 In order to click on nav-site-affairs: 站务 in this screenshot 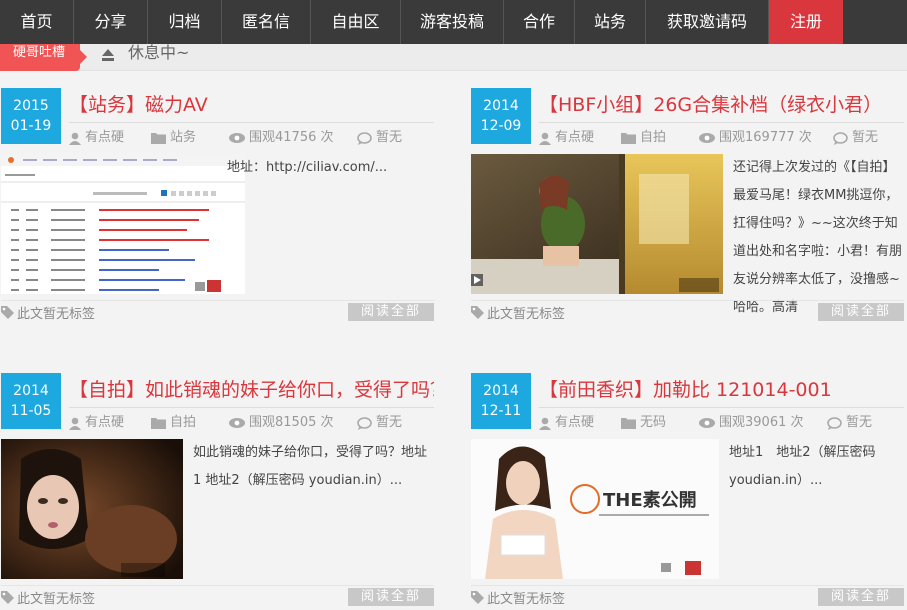, I will do `click(610, 22)`.